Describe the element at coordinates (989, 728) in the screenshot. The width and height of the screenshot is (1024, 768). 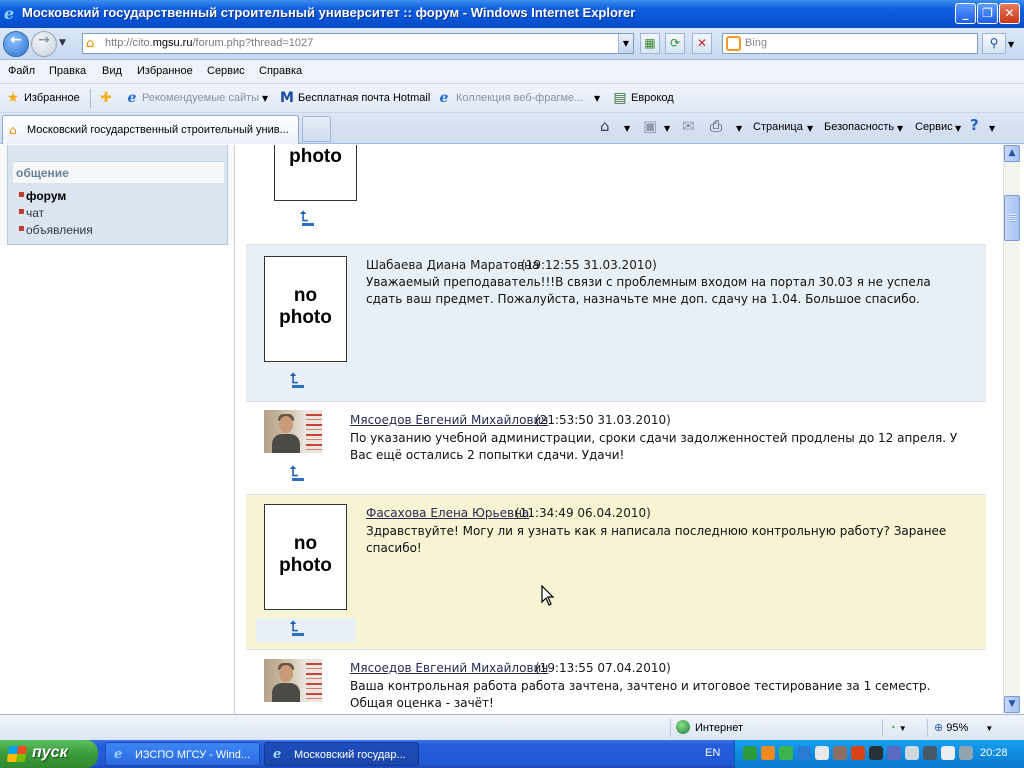
I see `zoom-dropdown-icon: ▼` at that location.